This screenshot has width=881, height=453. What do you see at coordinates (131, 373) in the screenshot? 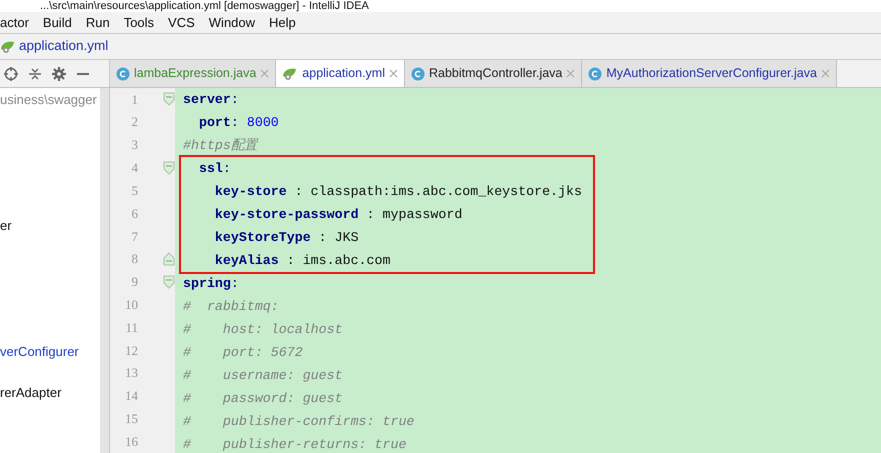
I see `line-number: 13` at bounding box center [131, 373].